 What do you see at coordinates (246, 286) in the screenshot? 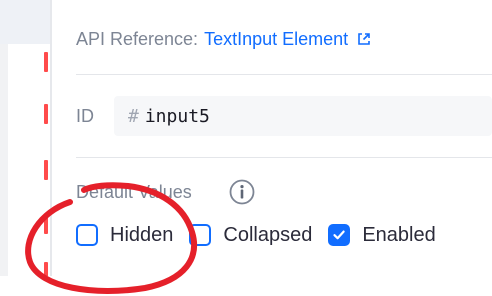
I see `bottom-strip` at bounding box center [246, 286].